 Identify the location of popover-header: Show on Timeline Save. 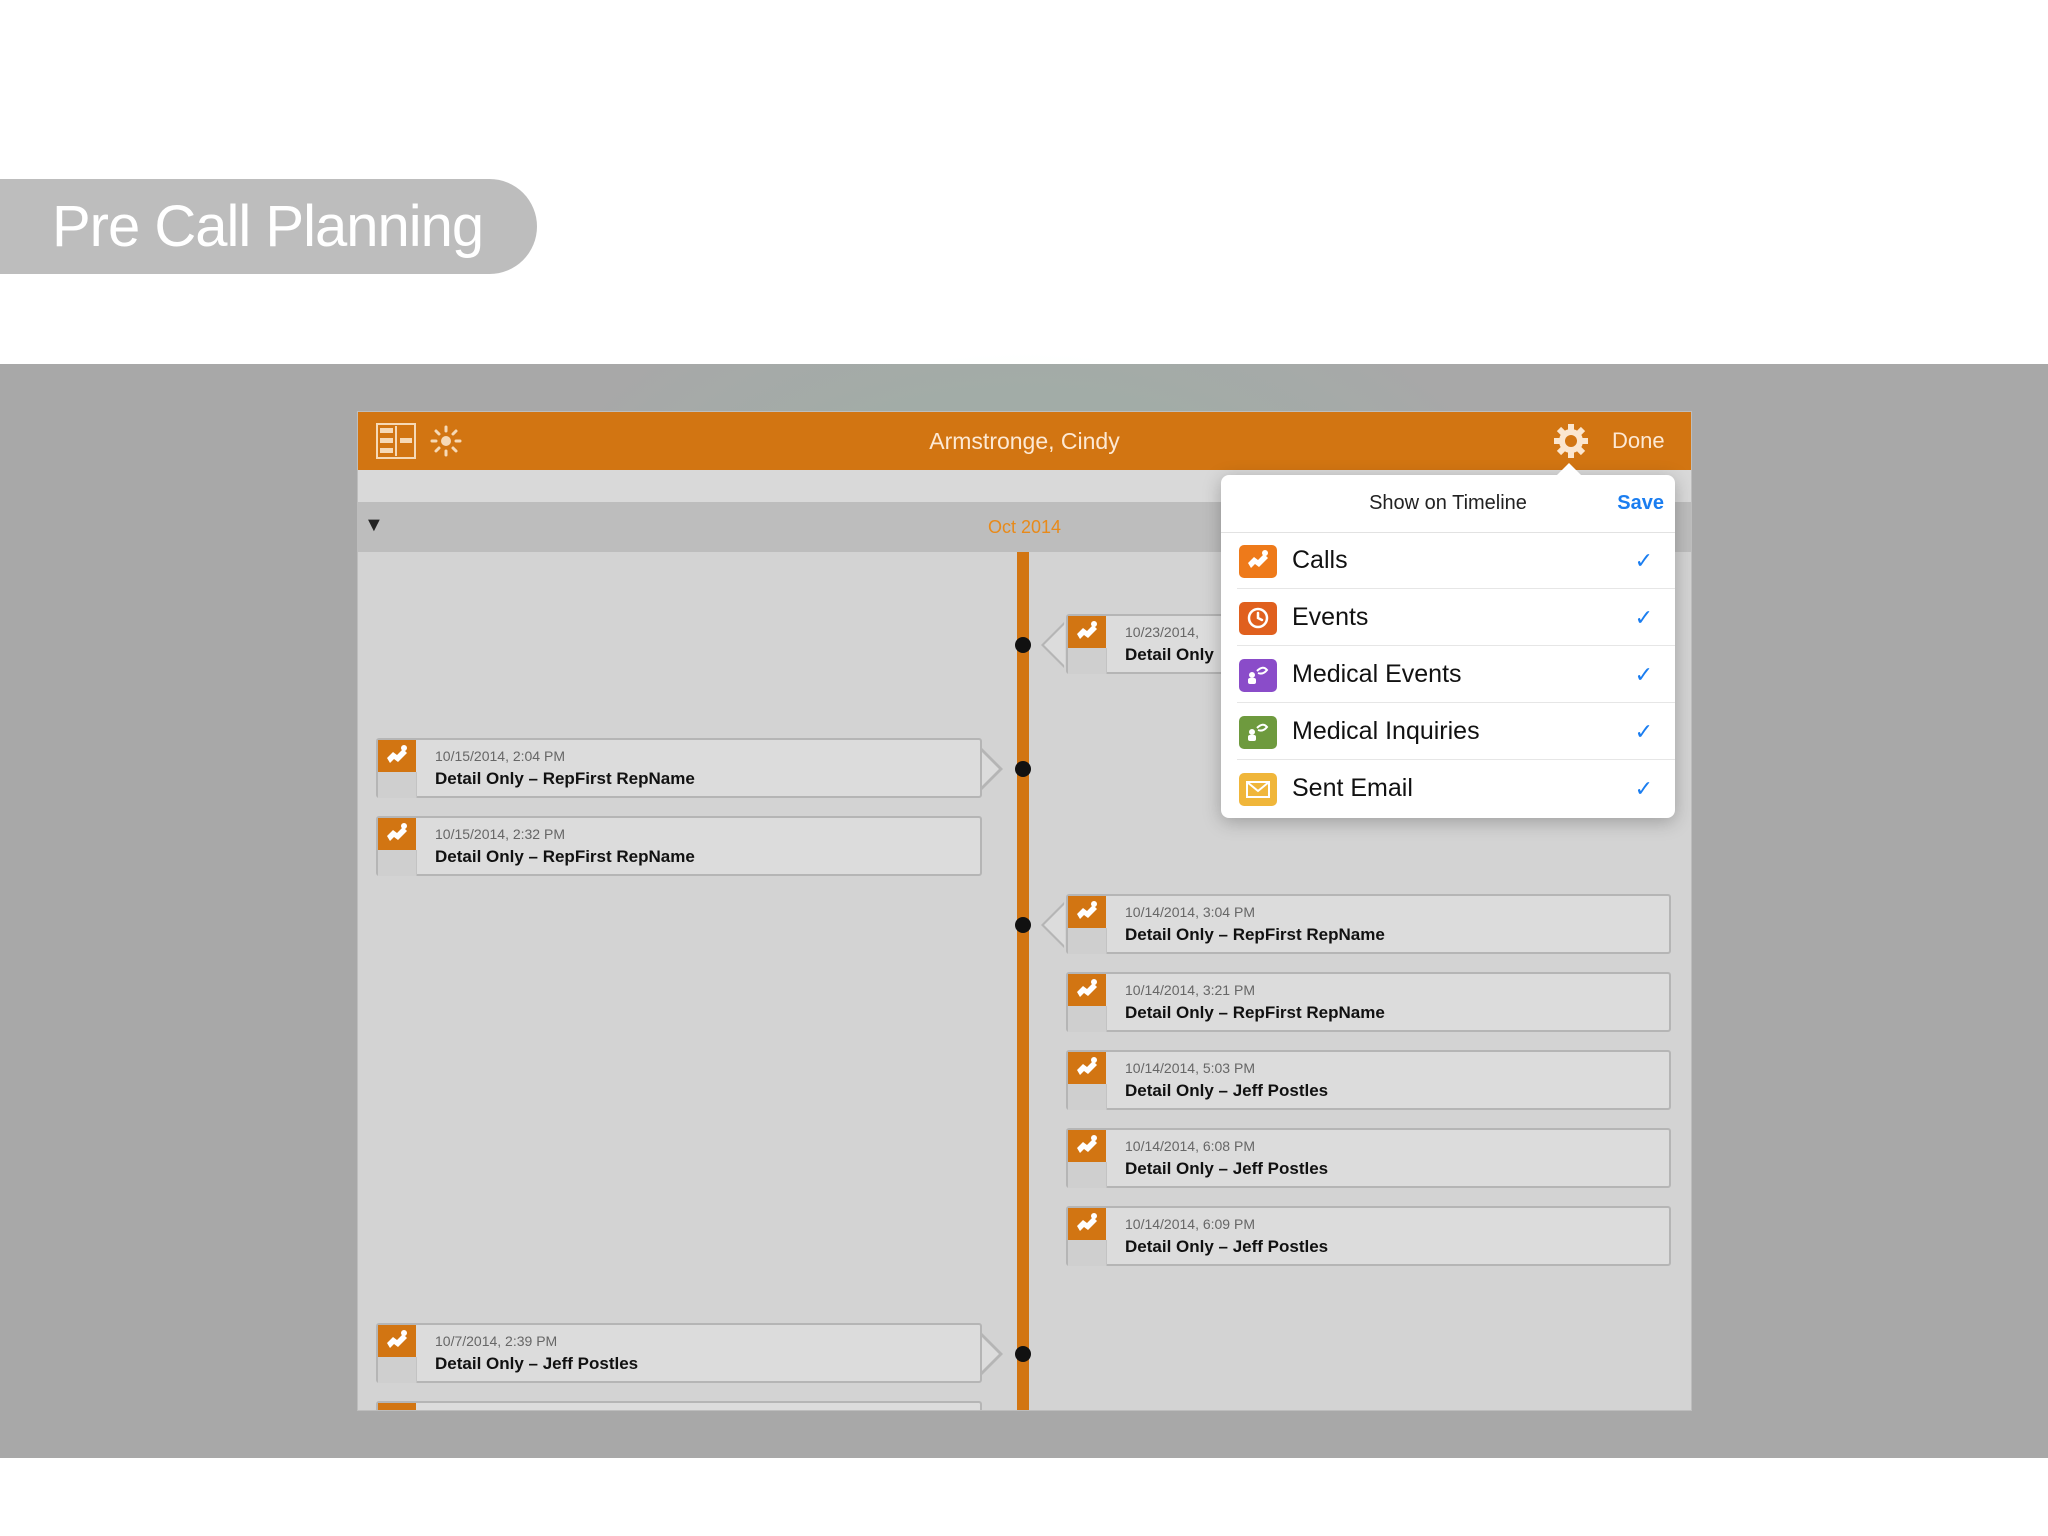
(1448, 504).